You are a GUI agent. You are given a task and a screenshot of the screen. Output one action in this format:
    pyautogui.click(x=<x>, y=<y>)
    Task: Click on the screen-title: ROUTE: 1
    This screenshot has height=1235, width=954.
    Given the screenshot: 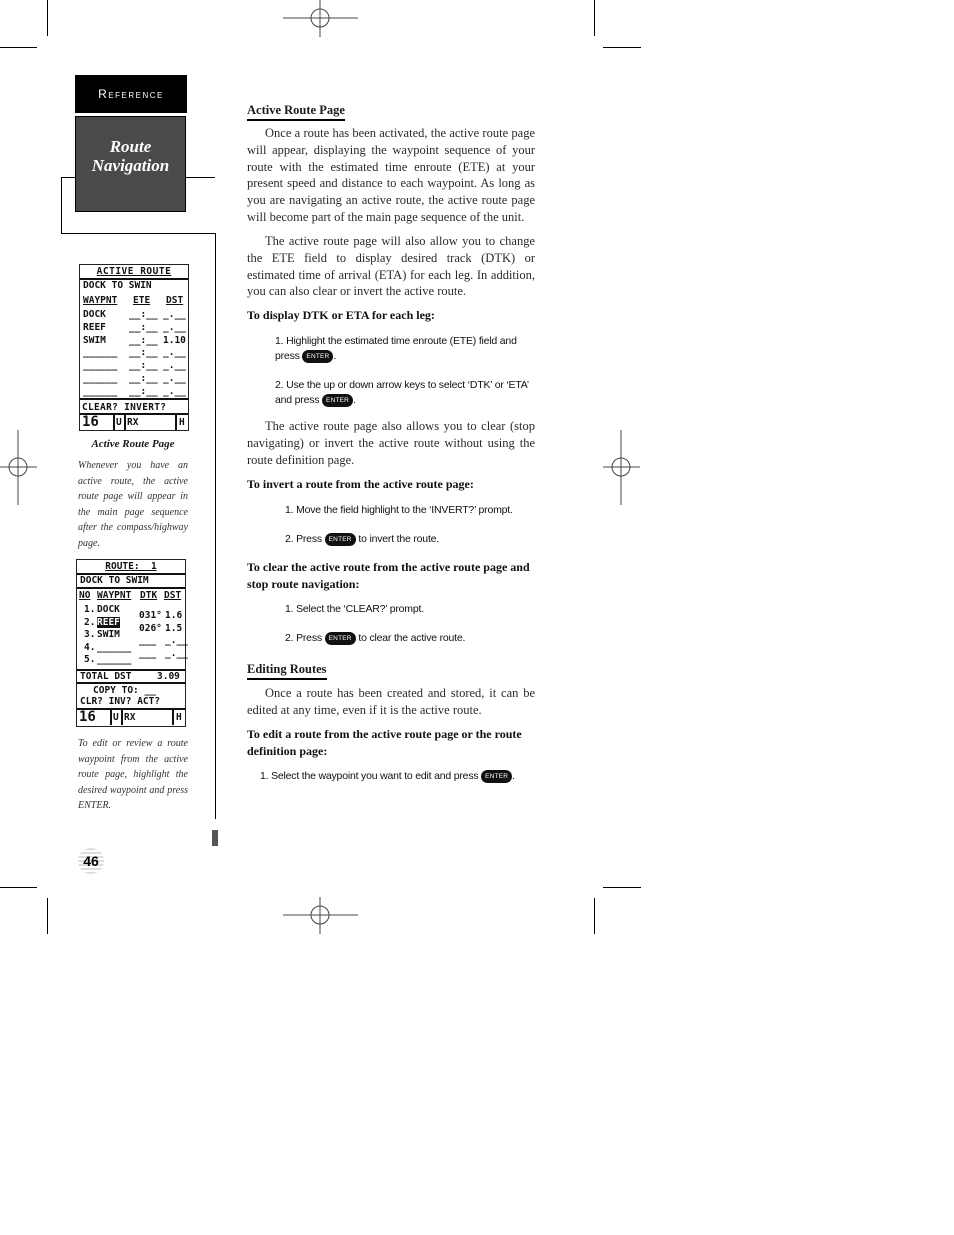 What is the action you would take?
    pyautogui.click(x=131, y=566)
    